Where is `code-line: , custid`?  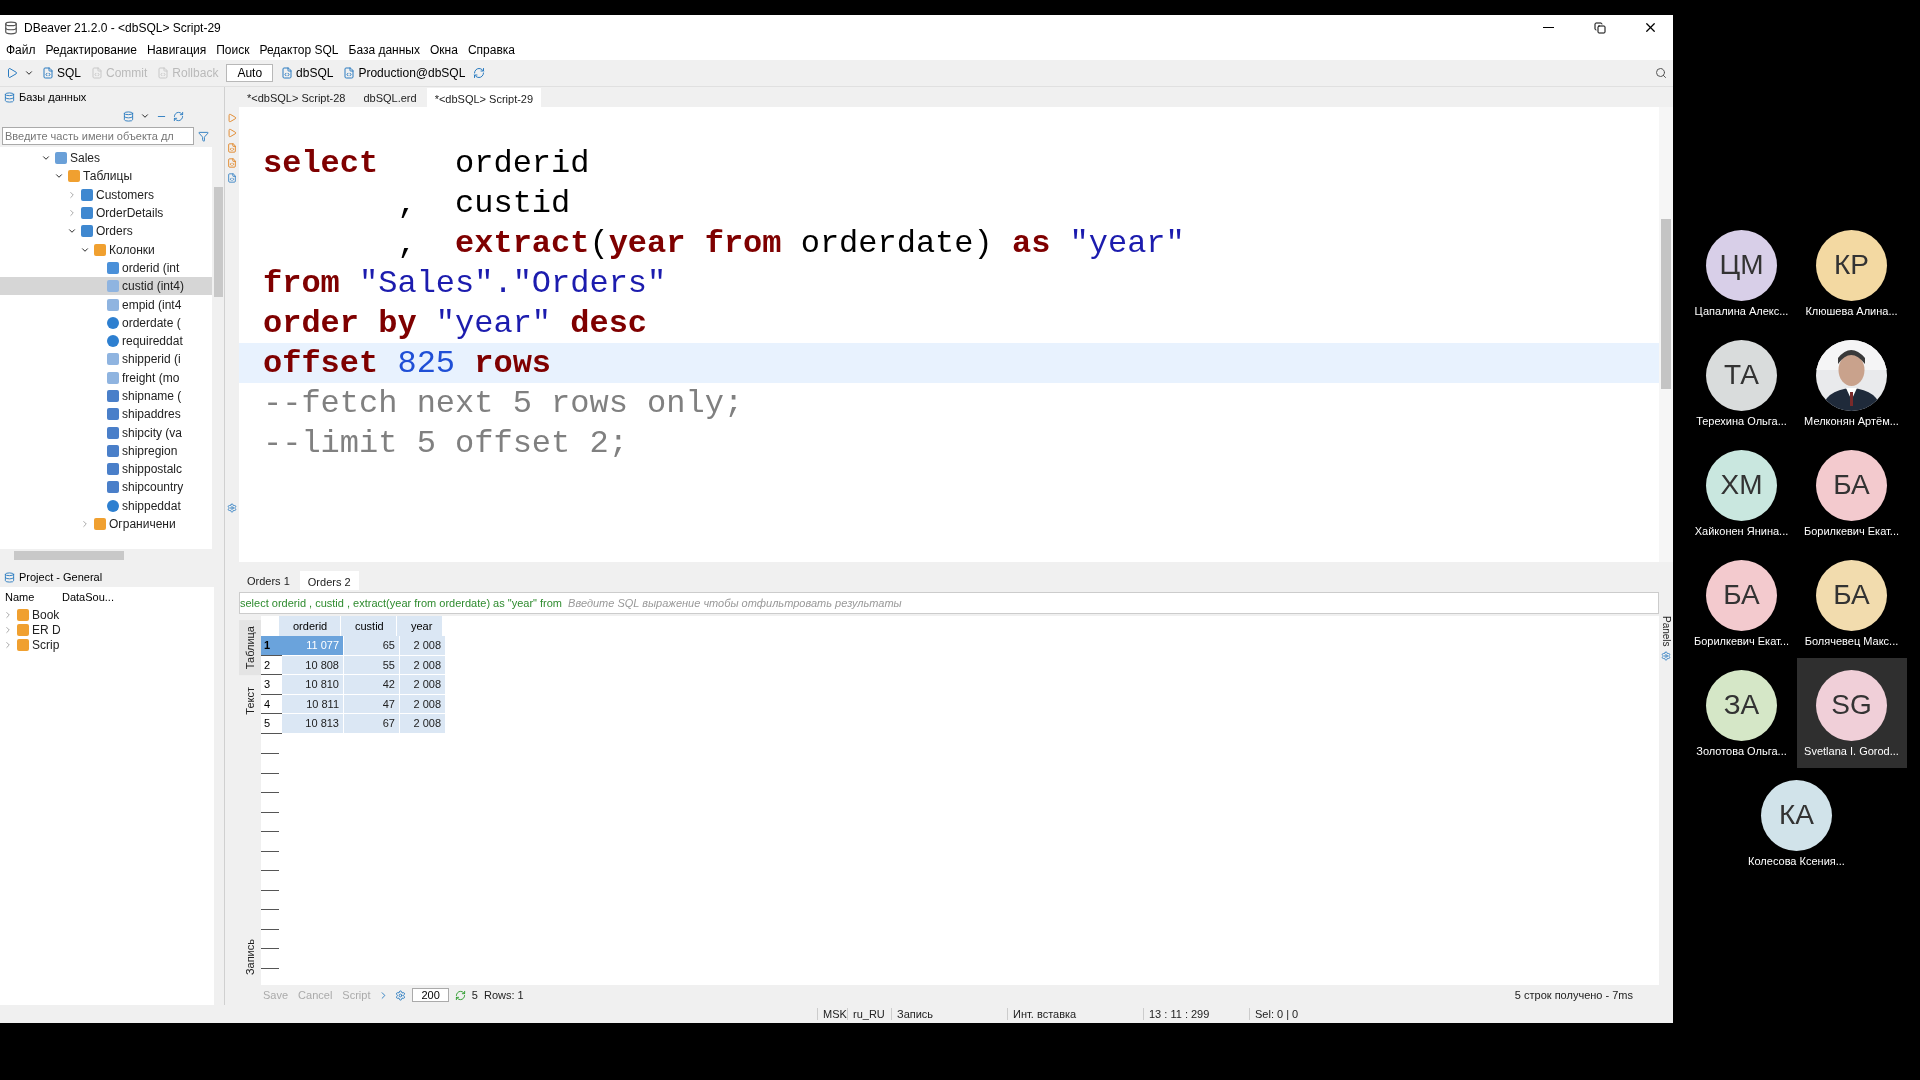 code-line: , custid is located at coordinates (484, 203).